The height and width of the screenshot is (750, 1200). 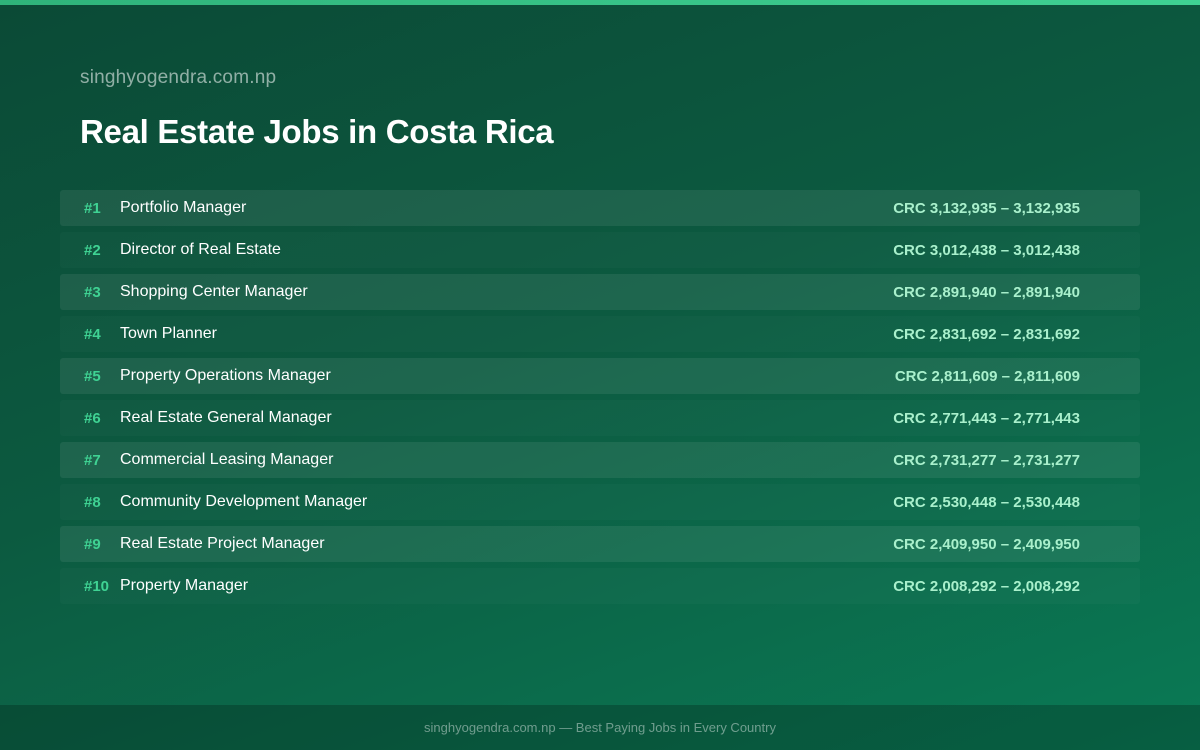 What do you see at coordinates (92, 208) in the screenshot?
I see `job-rank: #1` at bounding box center [92, 208].